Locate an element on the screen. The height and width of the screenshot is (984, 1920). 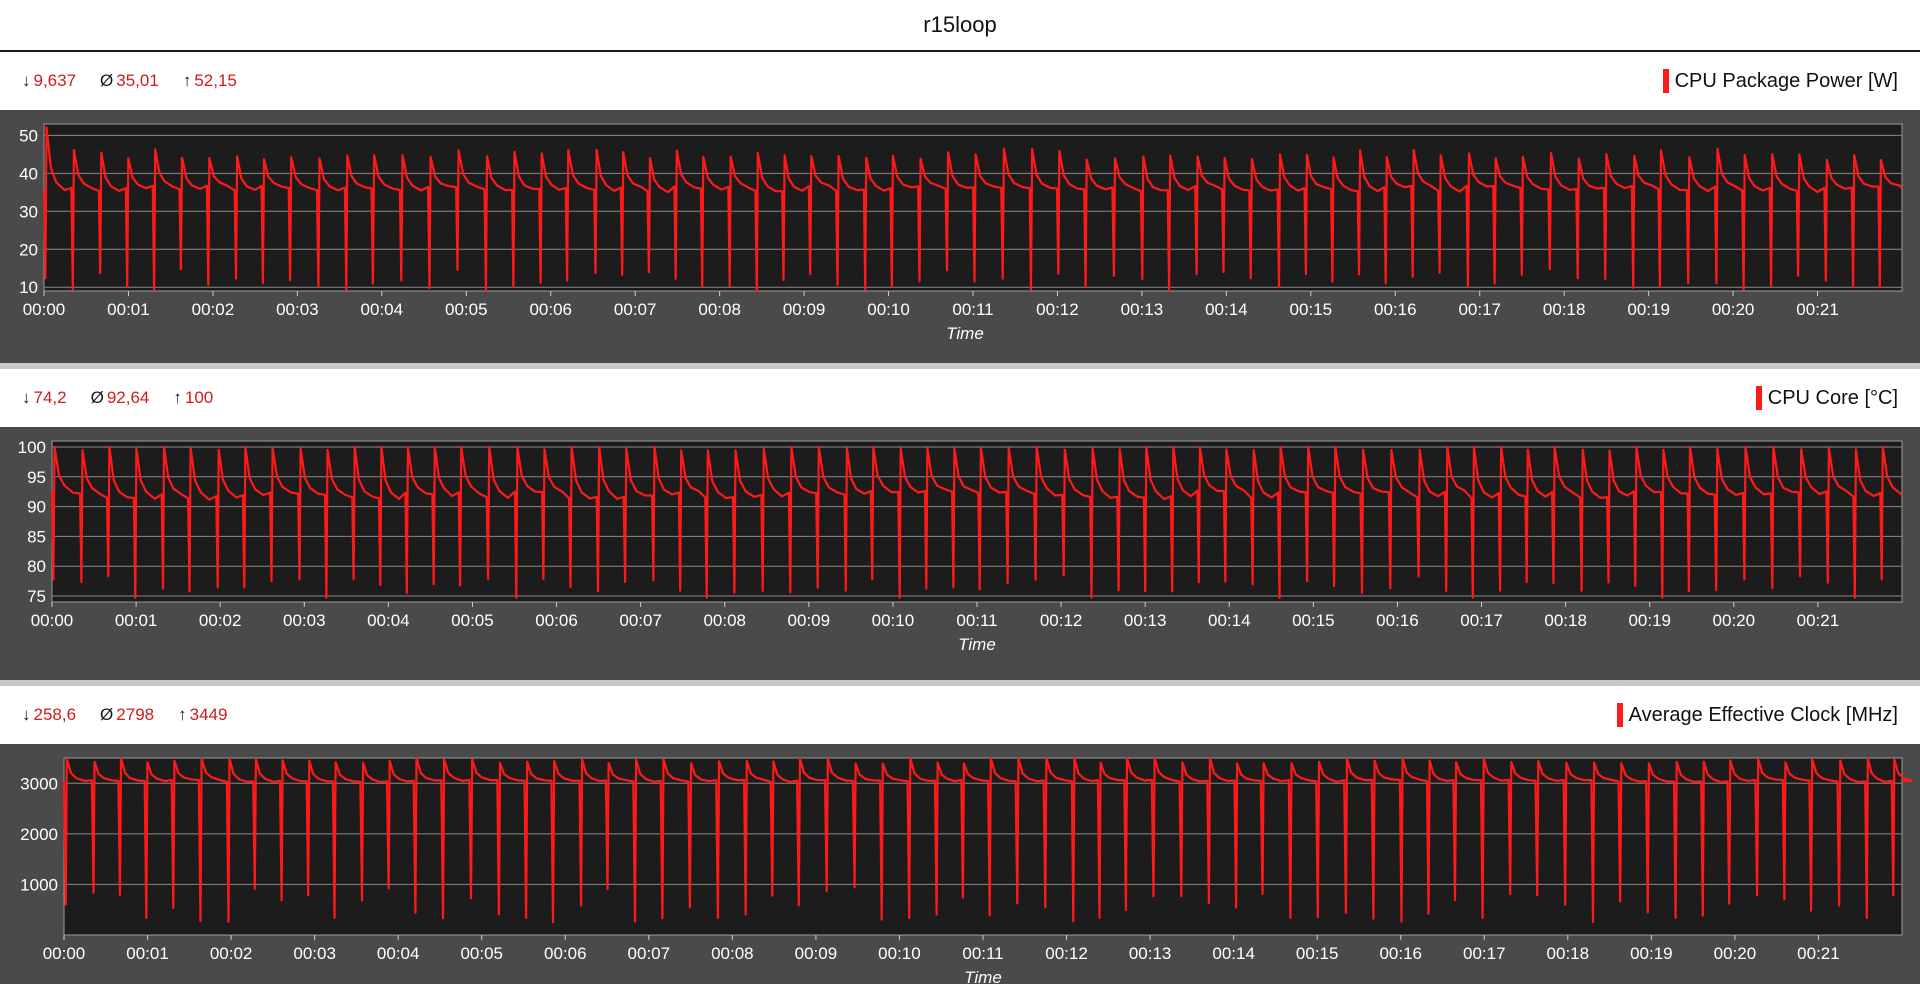
series-legend: CPU Package Power [W] is located at coordinates (1780, 81).